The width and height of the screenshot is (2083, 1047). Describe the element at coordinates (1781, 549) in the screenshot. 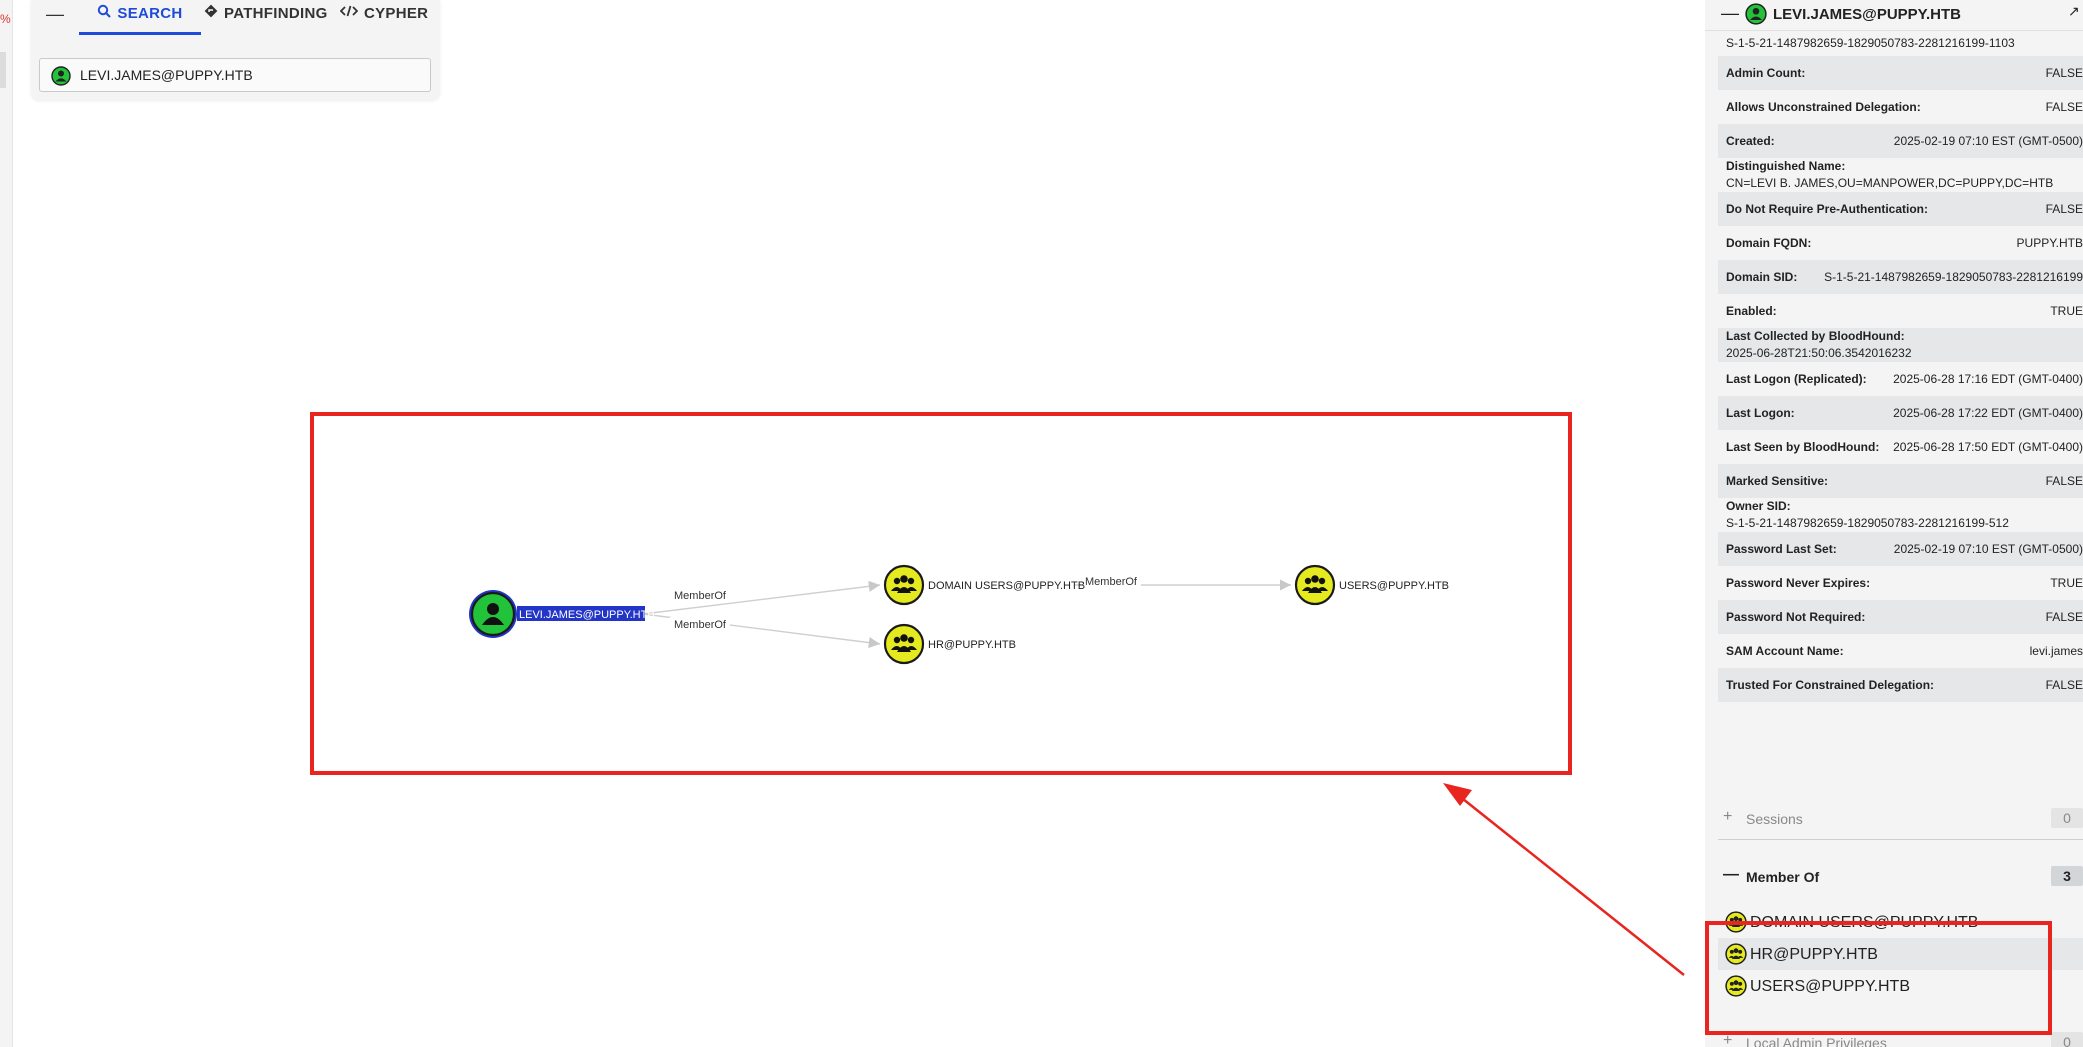

I see `property-key: Password Last Set:` at that location.